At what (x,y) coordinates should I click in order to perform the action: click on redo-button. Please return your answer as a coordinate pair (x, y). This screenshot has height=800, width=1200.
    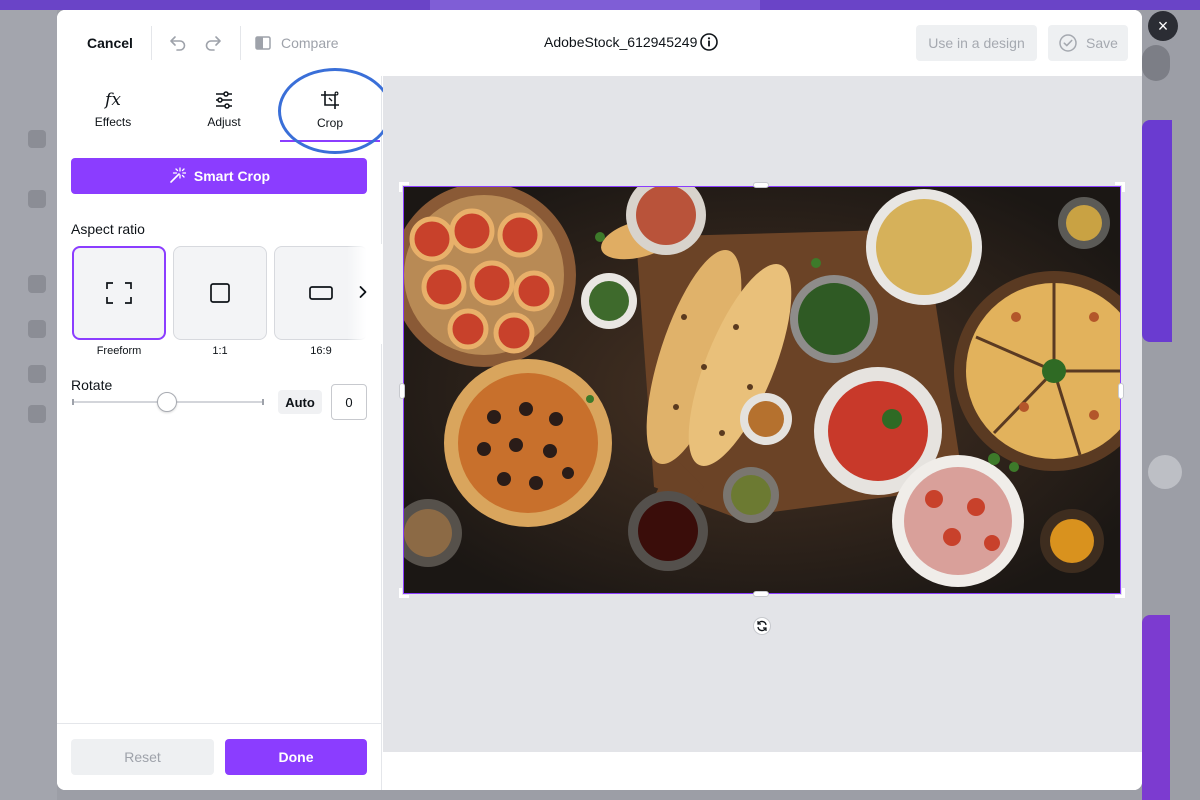
    Looking at the image, I should click on (213, 43).